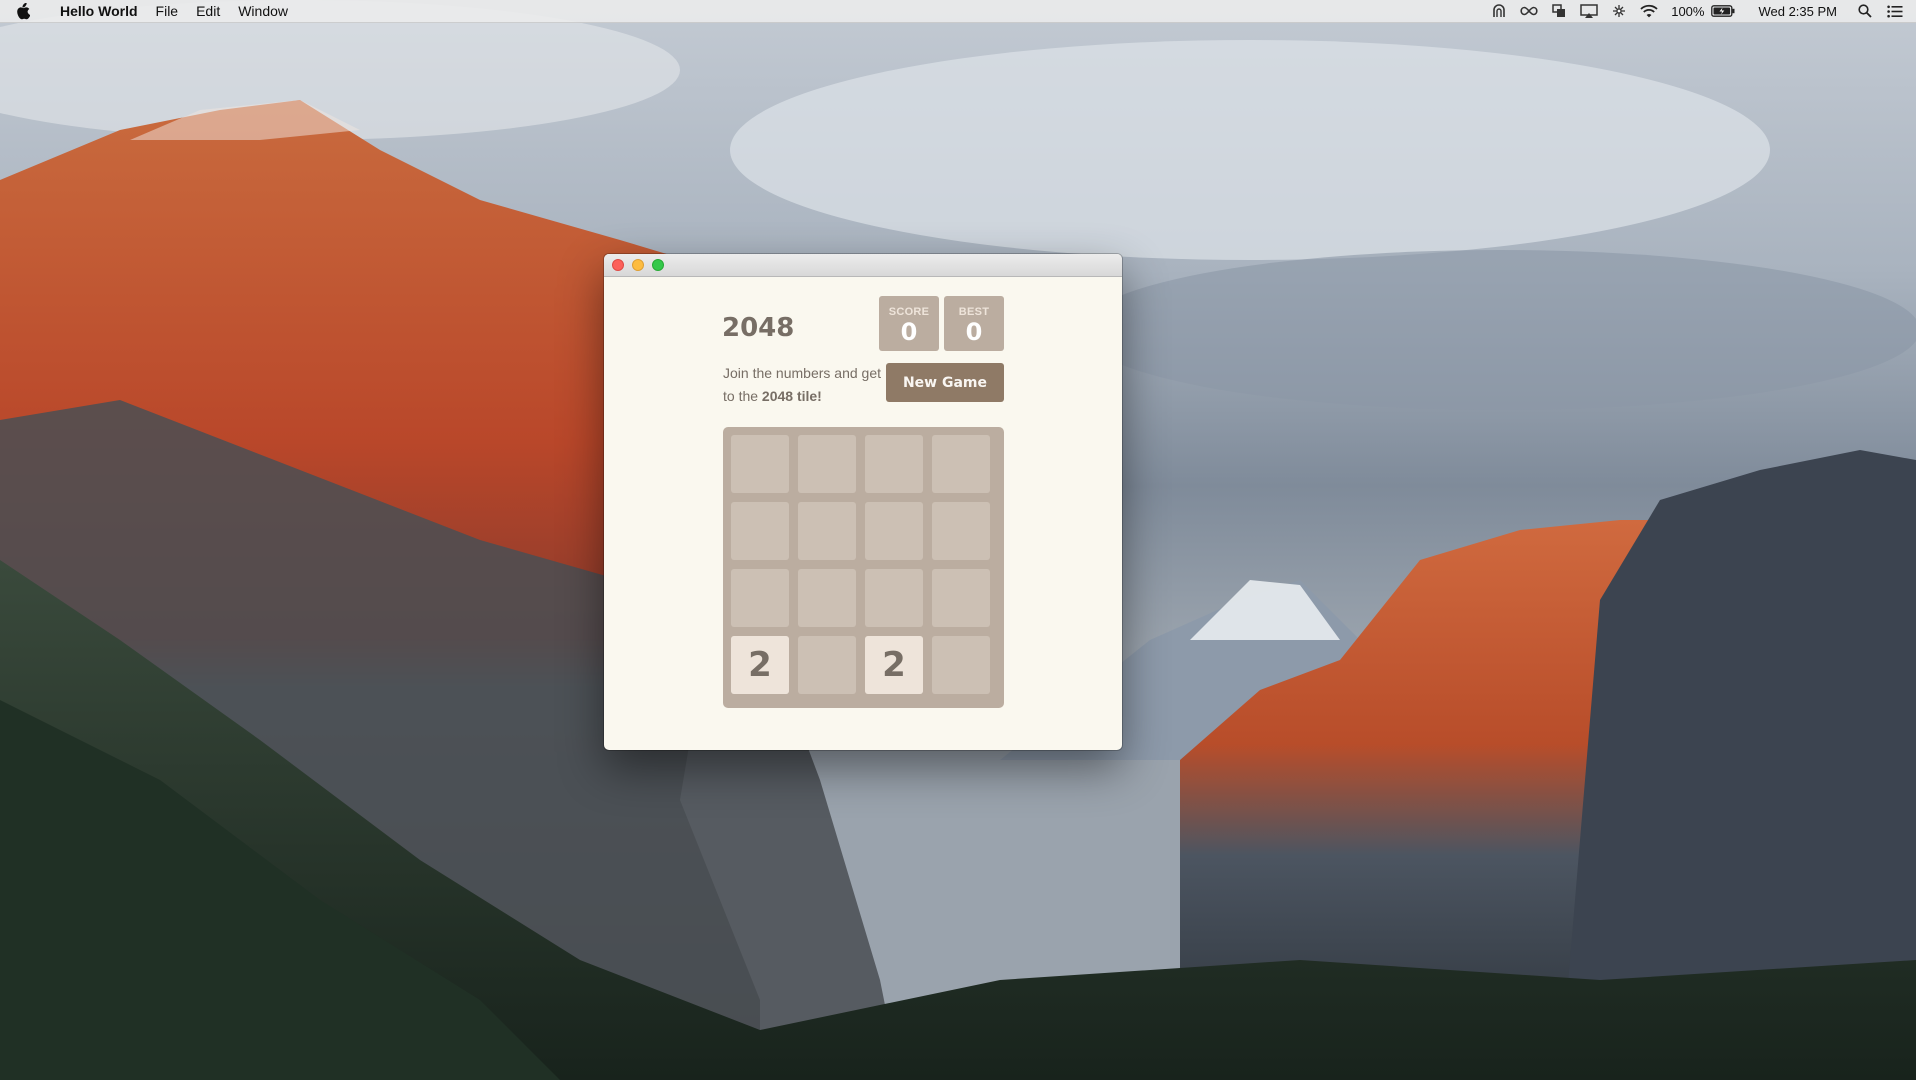 The height and width of the screenshot is (1080, 1916). What do you see at coordinates (1649, 11) in the screenshot?
I see `wifi-icon` at bounding box center [1649, 11].